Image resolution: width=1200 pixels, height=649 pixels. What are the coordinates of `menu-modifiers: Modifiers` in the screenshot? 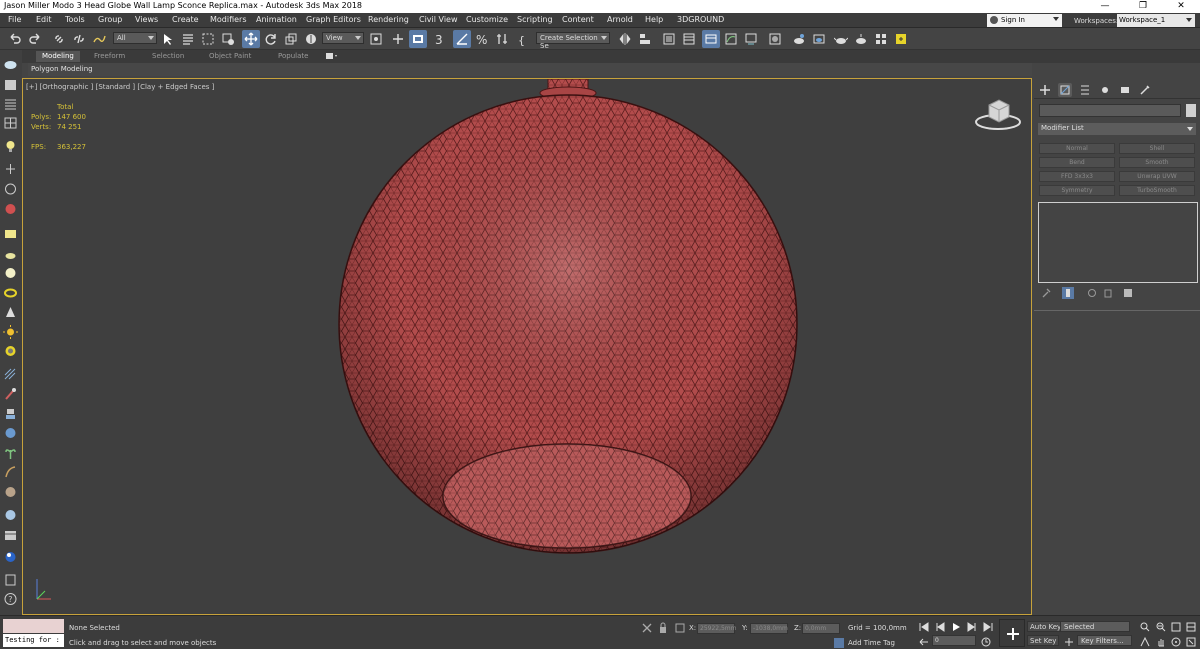 It's located at (228, 19).